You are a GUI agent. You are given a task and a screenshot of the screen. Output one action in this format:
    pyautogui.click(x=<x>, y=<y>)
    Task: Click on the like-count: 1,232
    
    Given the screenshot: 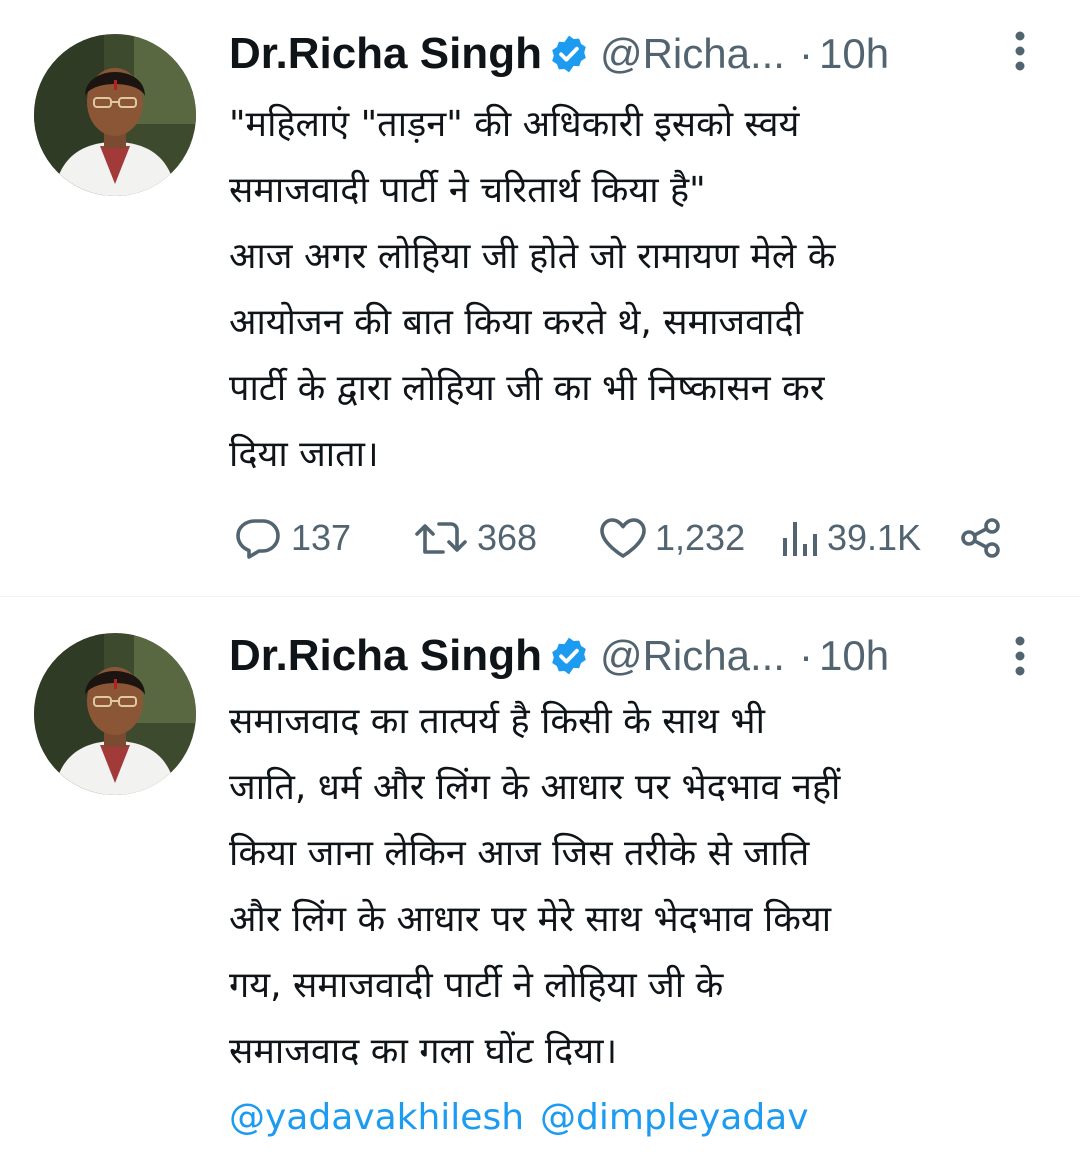 What is the action you would take?
    pyautogui.click(x=700, y=537)
    